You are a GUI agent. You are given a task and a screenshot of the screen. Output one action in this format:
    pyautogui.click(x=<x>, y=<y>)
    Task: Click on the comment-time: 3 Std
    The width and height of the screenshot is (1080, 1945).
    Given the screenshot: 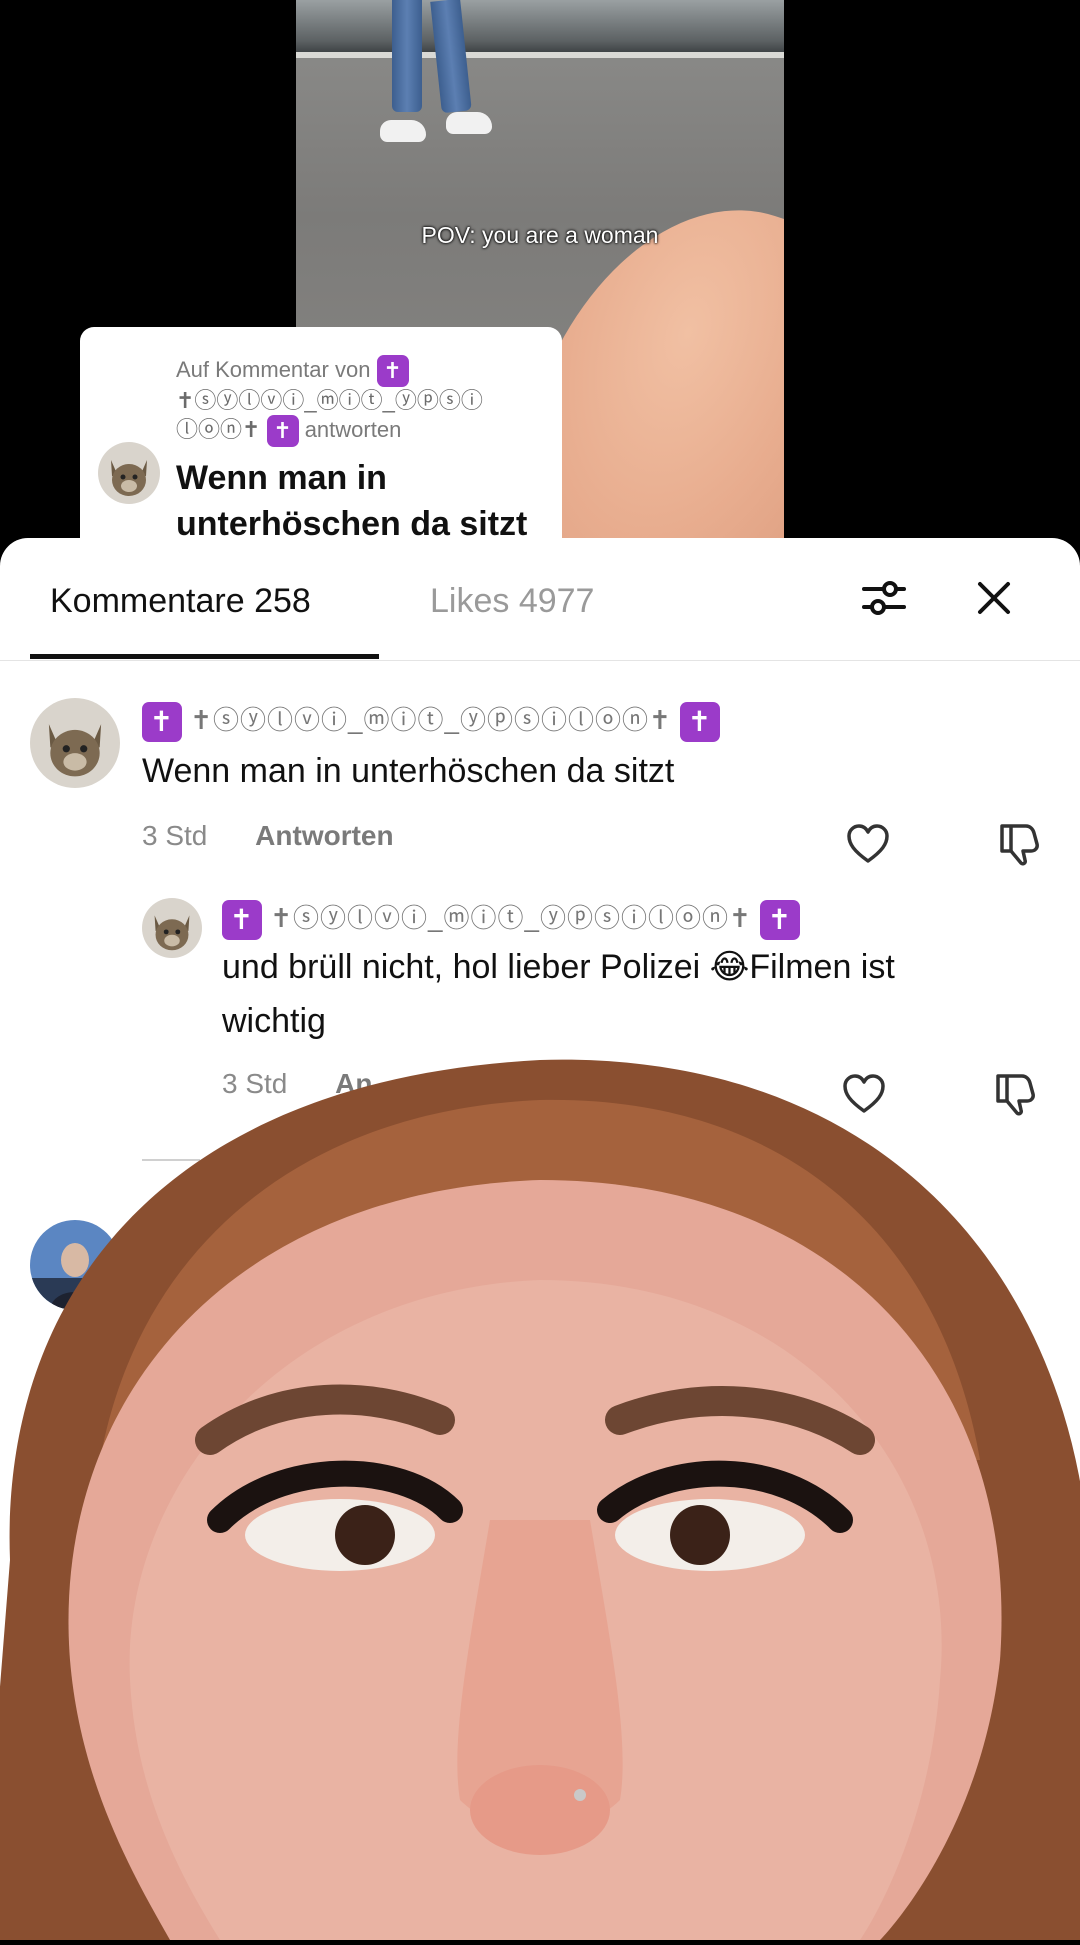 What is the action you would take?
    pyautogui.click(x=175, y=836)
    